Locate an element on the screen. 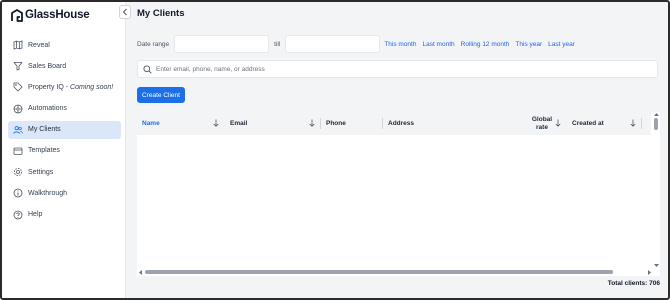 The height and width of the screenshot is (300, 670). collapse-sidebar-button is located at coordinates (125, 12).